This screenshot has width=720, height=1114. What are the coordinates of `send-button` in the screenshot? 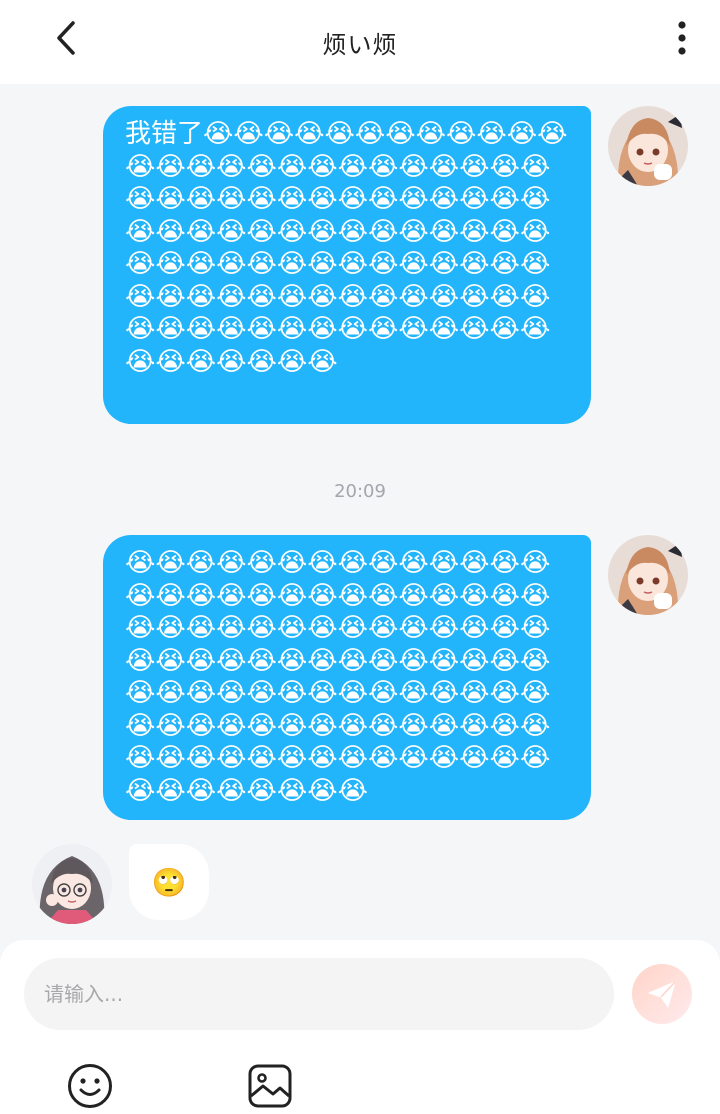 It's located at (662, 994).